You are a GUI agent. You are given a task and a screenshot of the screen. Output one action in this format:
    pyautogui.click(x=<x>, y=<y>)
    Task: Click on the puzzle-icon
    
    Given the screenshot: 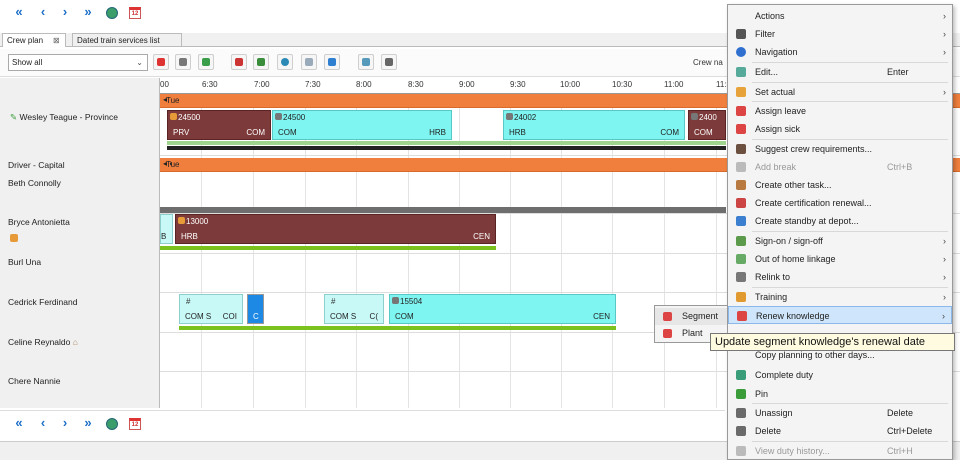 What is the action you would take?
    pyautogui.click(x=332, y=62)
    